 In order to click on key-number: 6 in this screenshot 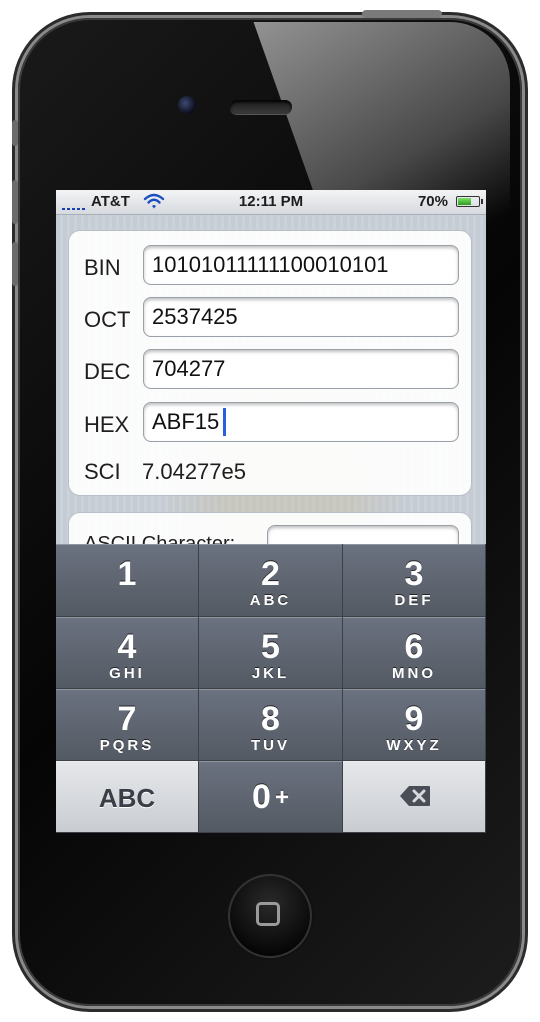, I will do `click(414, 647)`.